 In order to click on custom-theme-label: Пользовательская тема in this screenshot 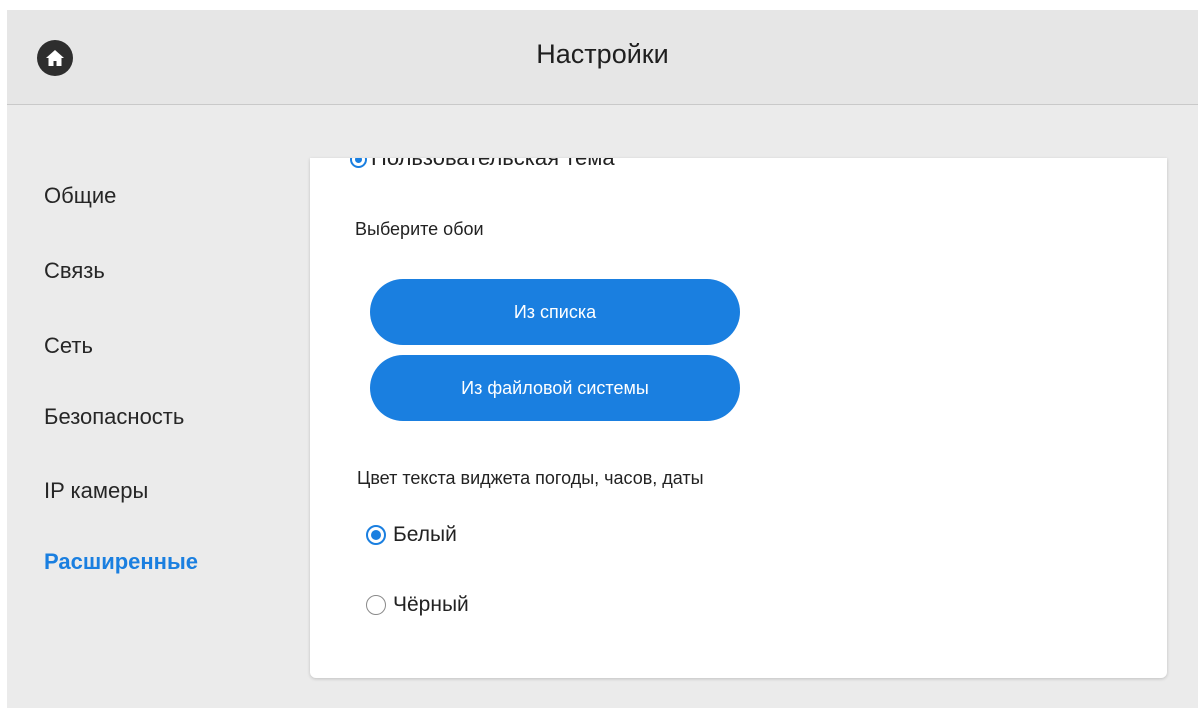, I will do `click(493, 164)`.